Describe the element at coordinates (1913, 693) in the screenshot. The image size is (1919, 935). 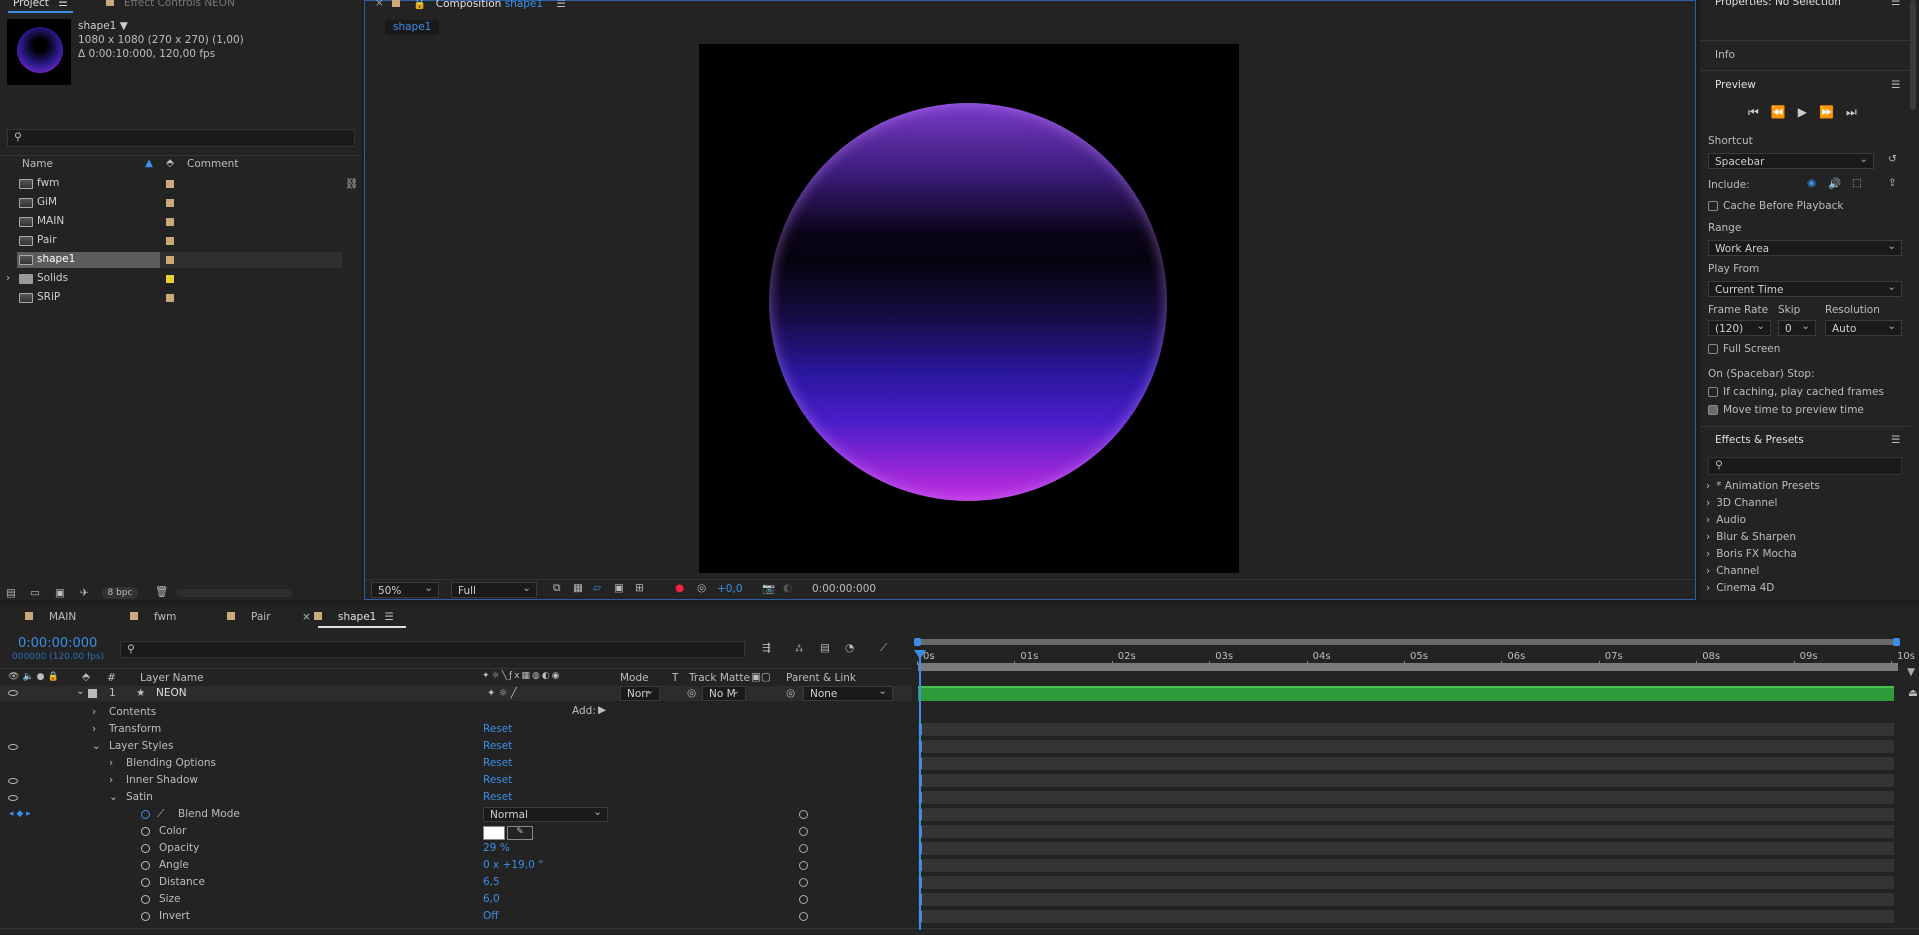
I see `layer-end-icon: ⏏` at that location.